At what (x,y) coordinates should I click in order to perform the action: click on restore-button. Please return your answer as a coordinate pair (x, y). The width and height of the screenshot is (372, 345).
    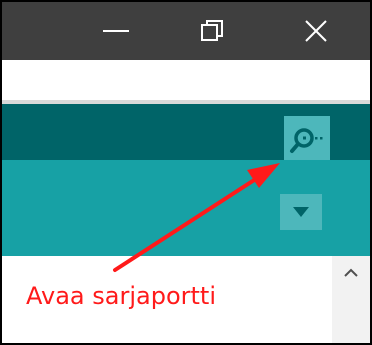
    Looking at the image, I should click on (212, 31).